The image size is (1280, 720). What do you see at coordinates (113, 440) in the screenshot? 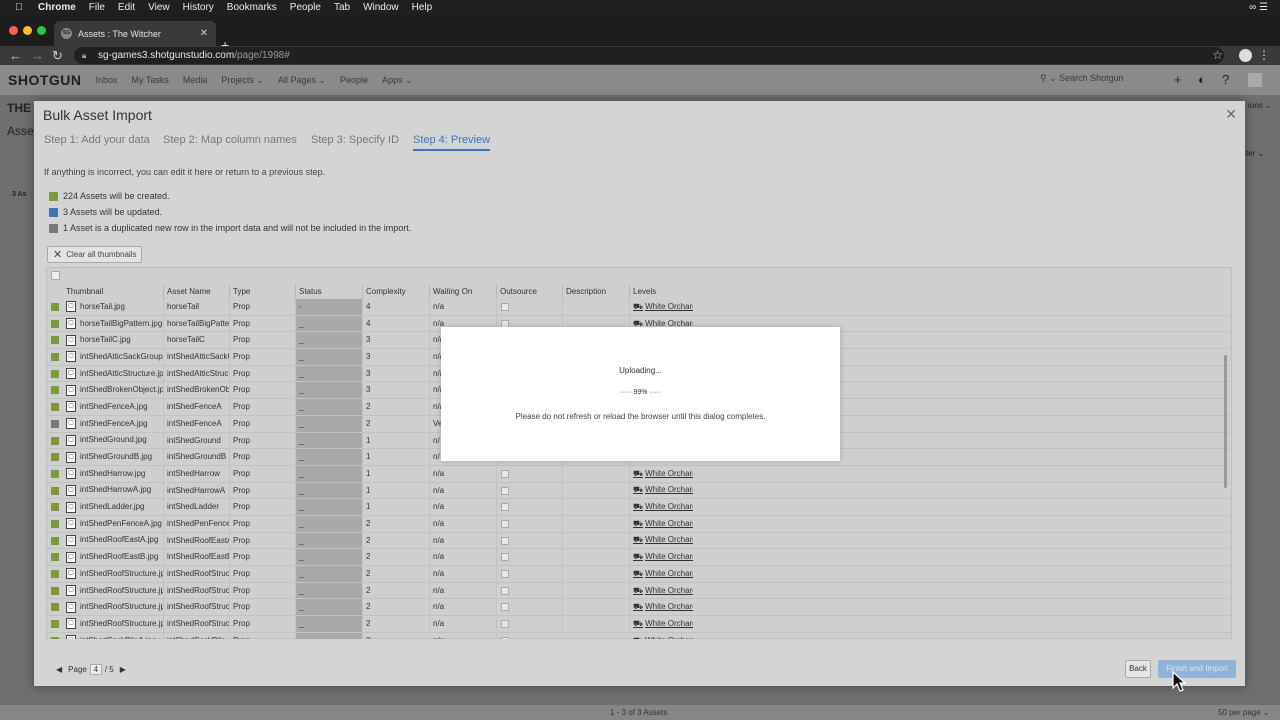
I see `thumbnail-cell: ▢ intShedGround.jpg` at bounding box center [113, 440].